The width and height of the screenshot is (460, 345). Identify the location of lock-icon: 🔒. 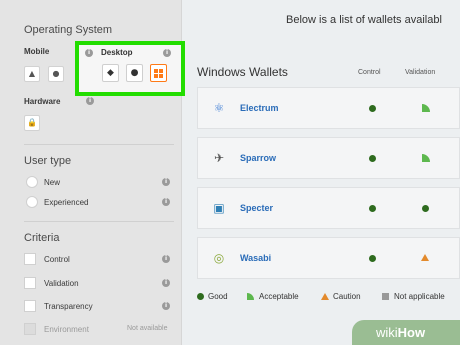
(32, 122).